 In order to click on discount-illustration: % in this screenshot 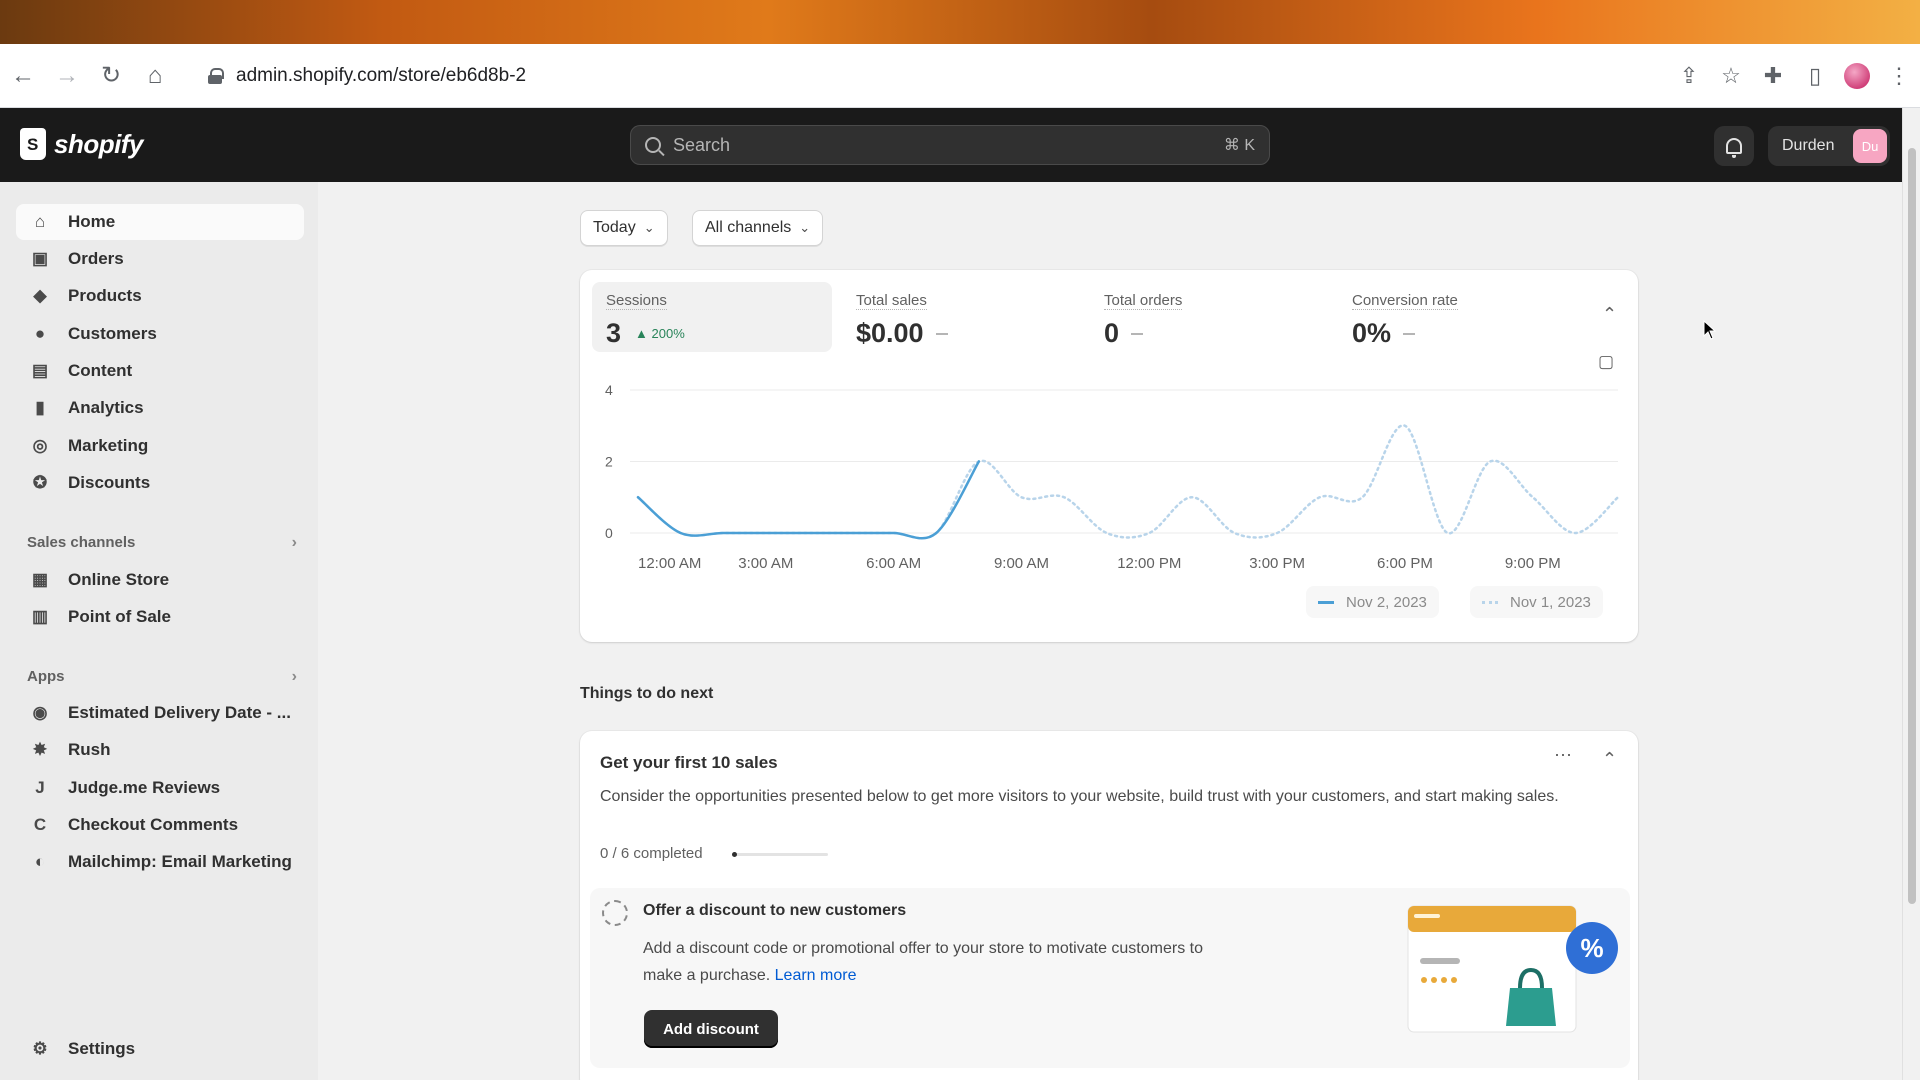, I will do `click(1512, 969)`.